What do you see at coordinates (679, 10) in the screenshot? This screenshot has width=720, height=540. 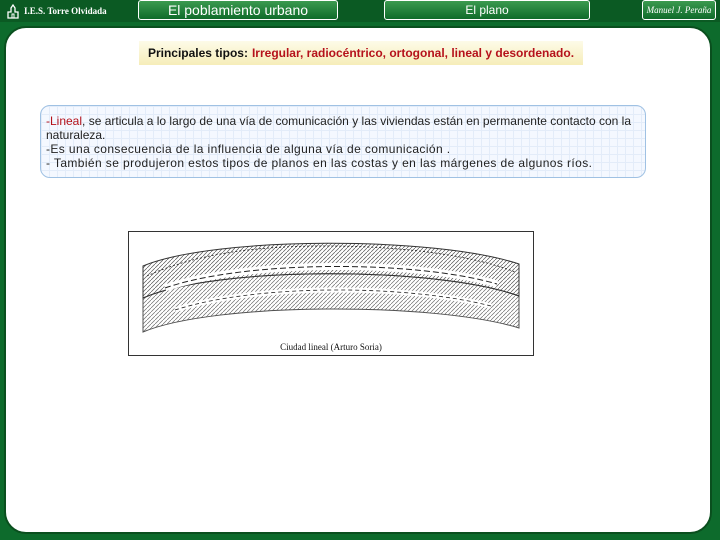 I see `author-badge: Manuel J. Peraña` at bounding box center [679, 10].